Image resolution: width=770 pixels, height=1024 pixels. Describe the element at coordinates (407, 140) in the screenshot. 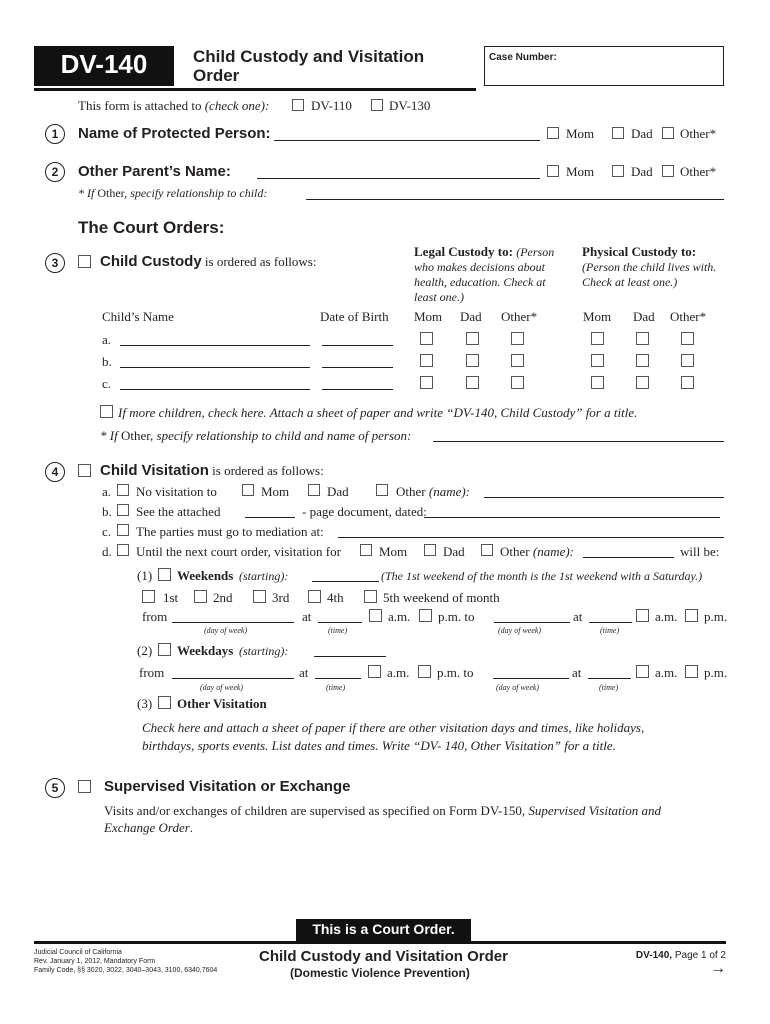

I see `protected-person-input` at that location.